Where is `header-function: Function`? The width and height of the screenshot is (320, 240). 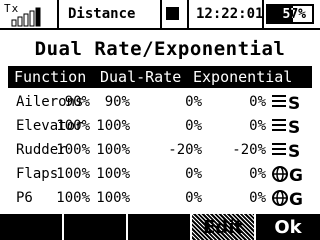
header-function: Function is located at coordinates (50, 77).